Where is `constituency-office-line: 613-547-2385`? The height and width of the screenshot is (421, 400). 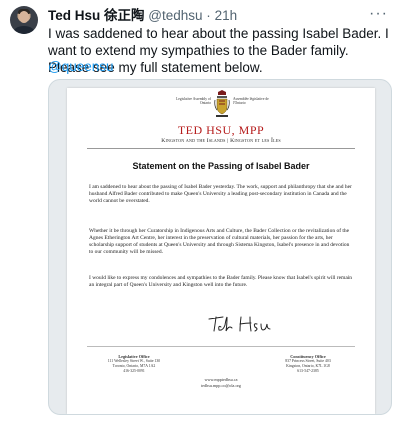
constituency-office-line: 613-547-2385 is located at coordinates (308, 371).